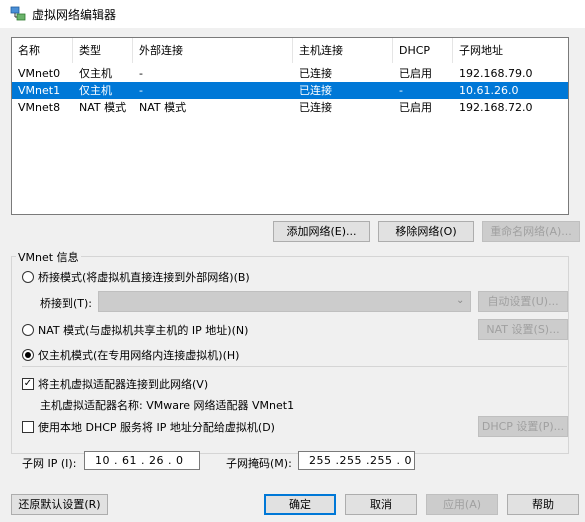 Image resolution: width=585 pixels, height=522 pixels. Describe the element at coordinates (39, 107) in the screenshot. I see `cell-name: VMnet8` at that location.